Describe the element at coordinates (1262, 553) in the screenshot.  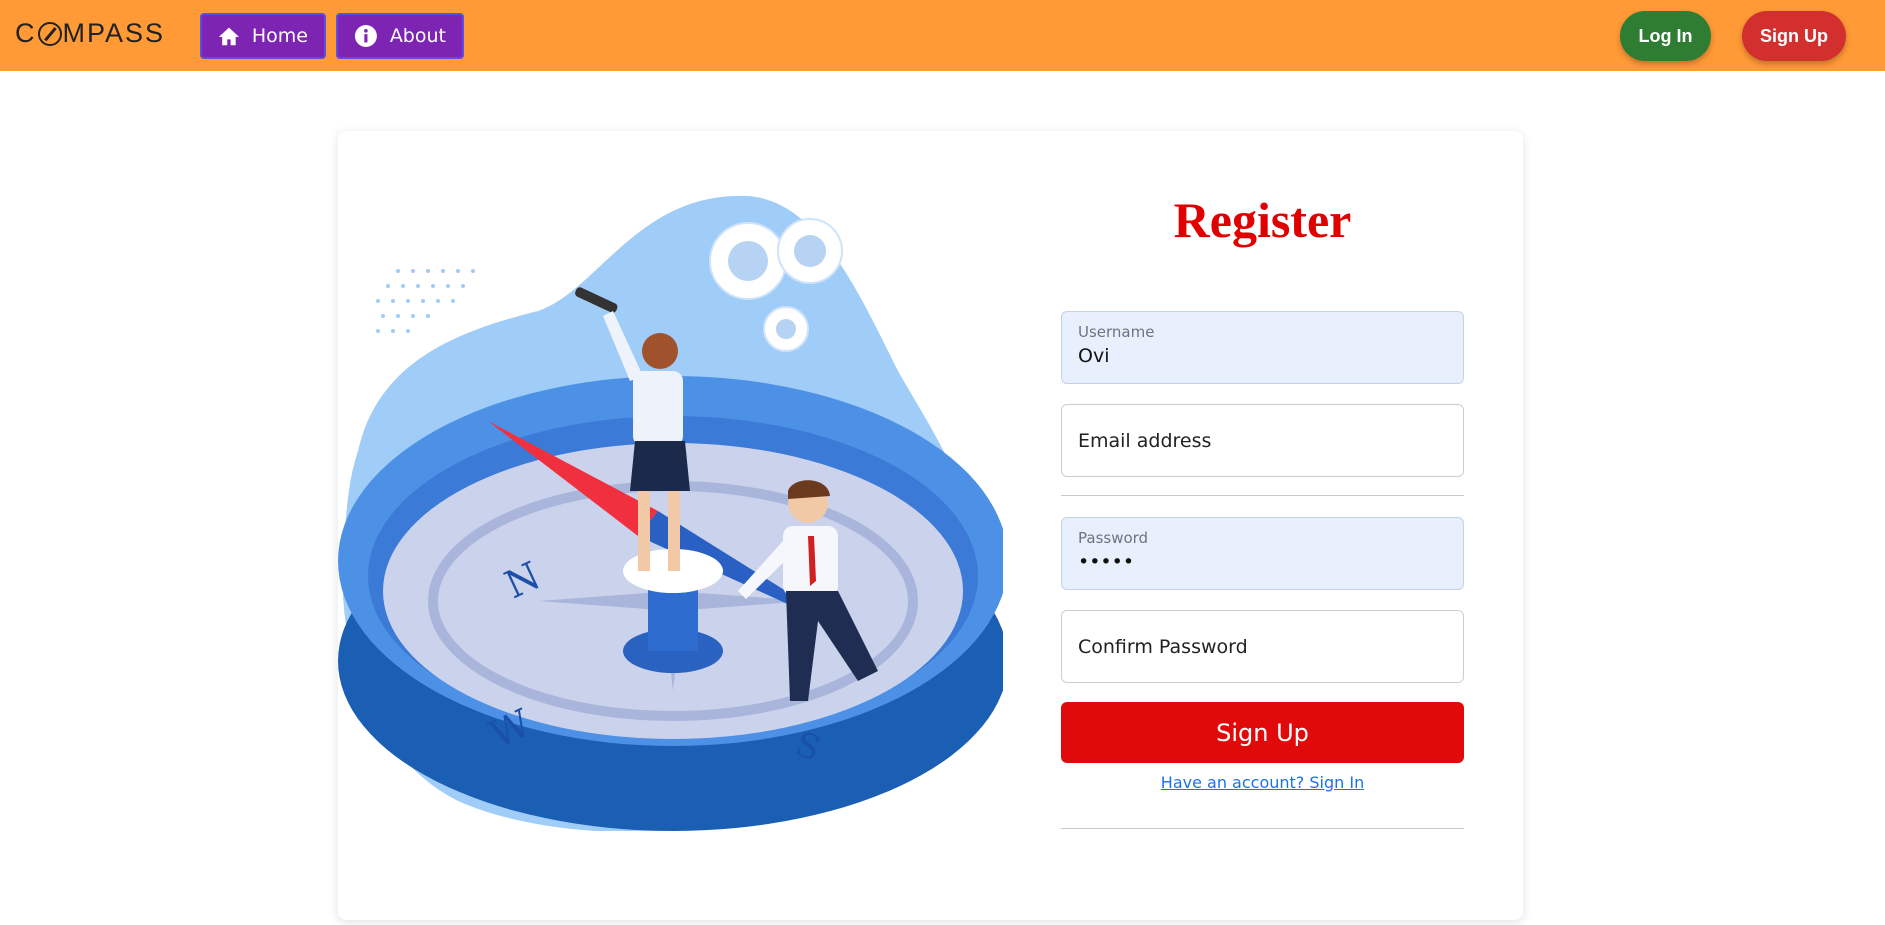
I see `password-field: Password •••••` at that location.